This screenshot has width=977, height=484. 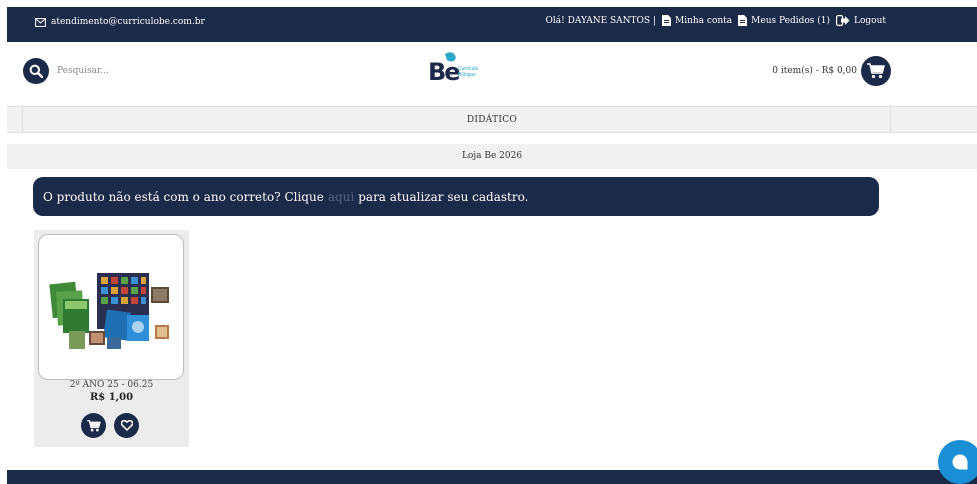 I want to click on logout-link: Logout, so click(x=861, y=20).